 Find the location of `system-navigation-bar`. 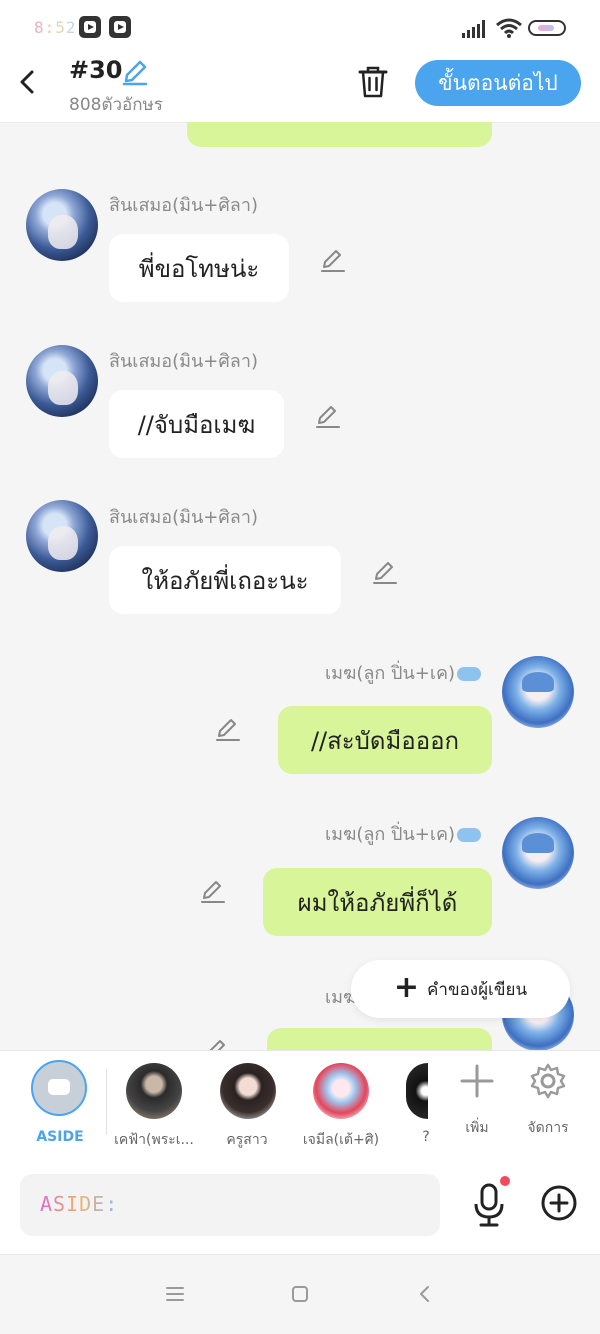

system-navigation-bar is located at coordinates (300, 1294).